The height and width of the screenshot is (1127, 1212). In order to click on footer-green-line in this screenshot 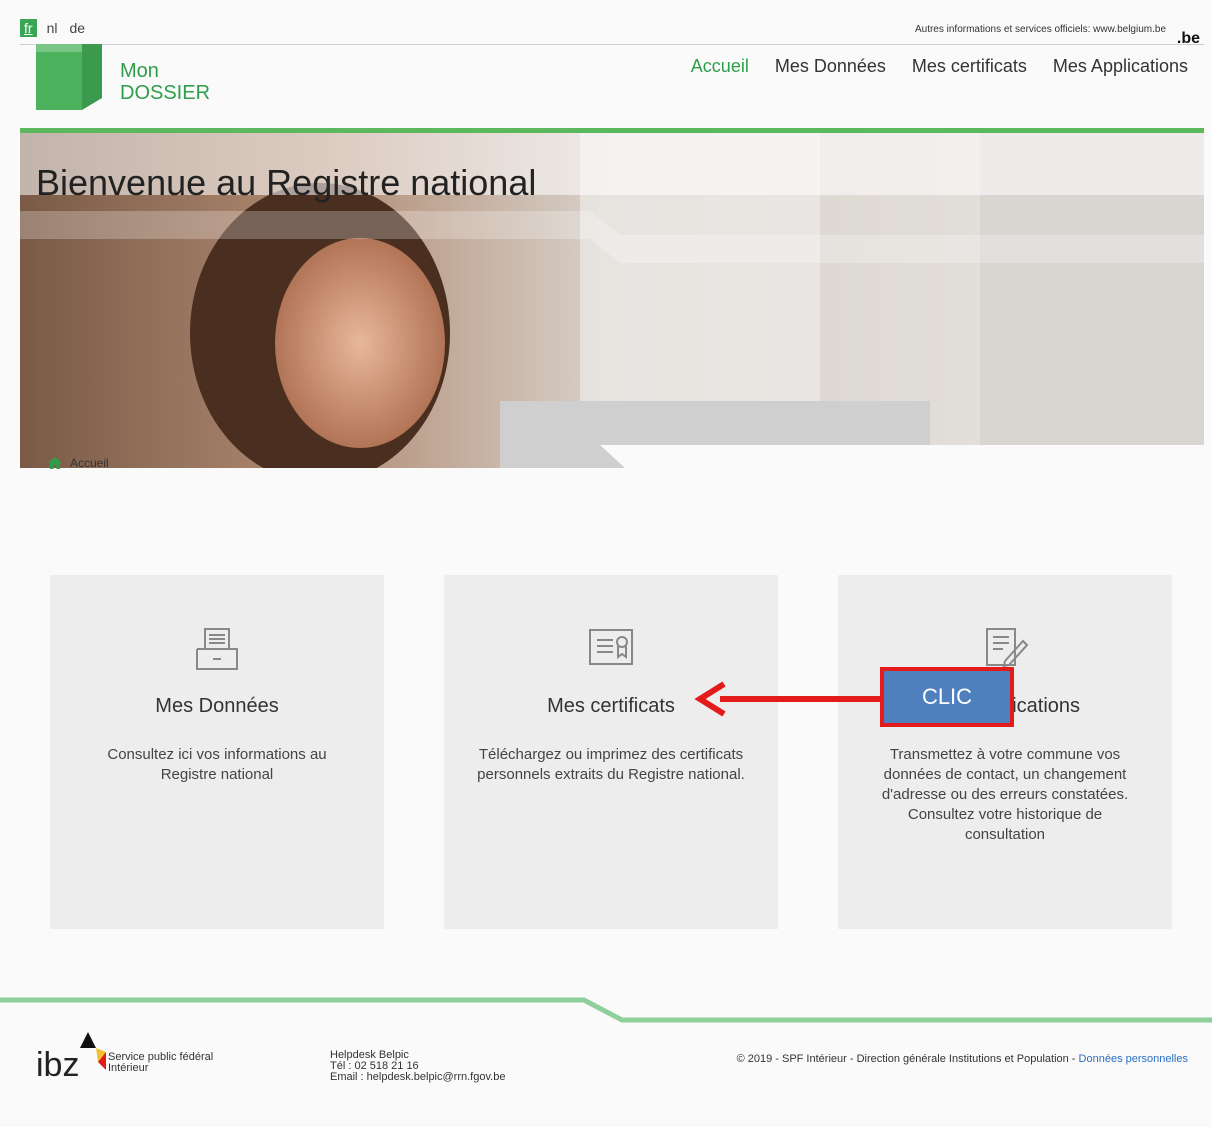, I will do `click(606, 1010)`.